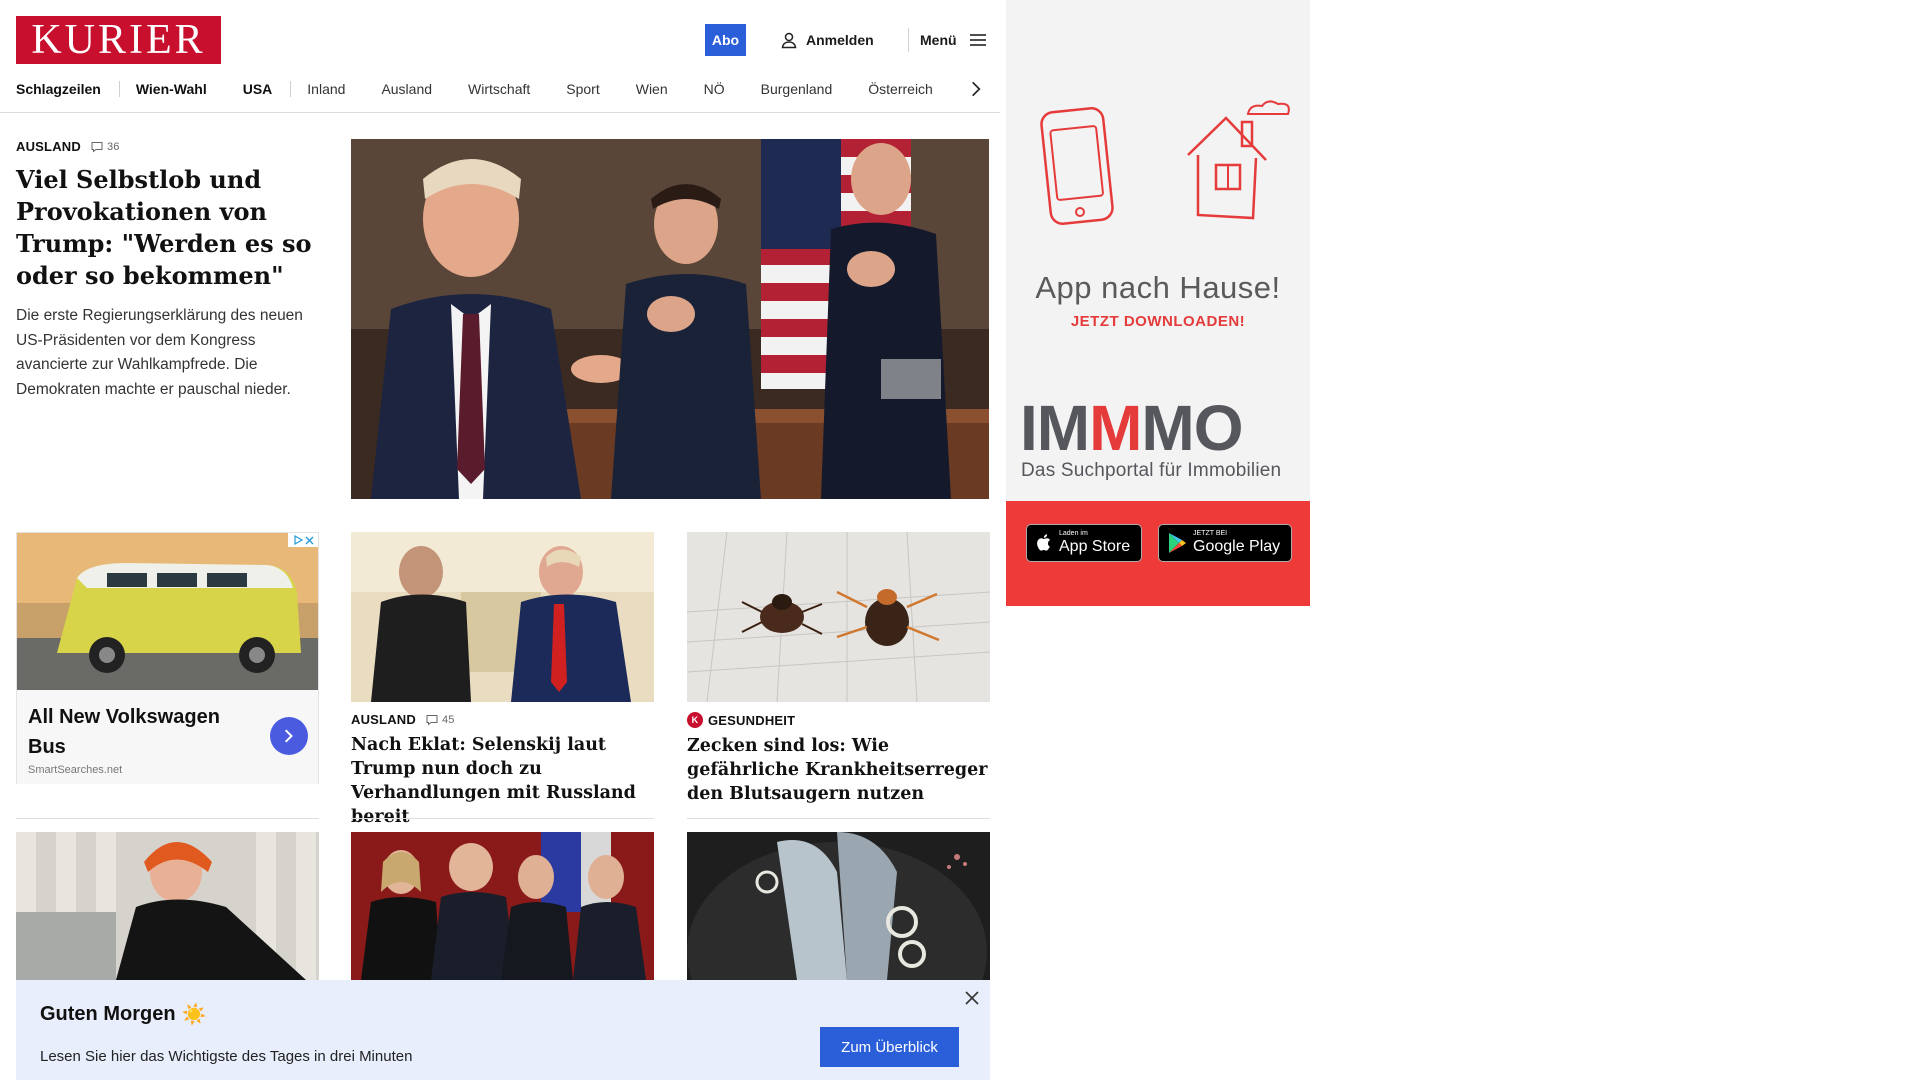 The height and width of the screenshot is (1080, 1920). I want to click on comment-count: 36, so click(105, 147).